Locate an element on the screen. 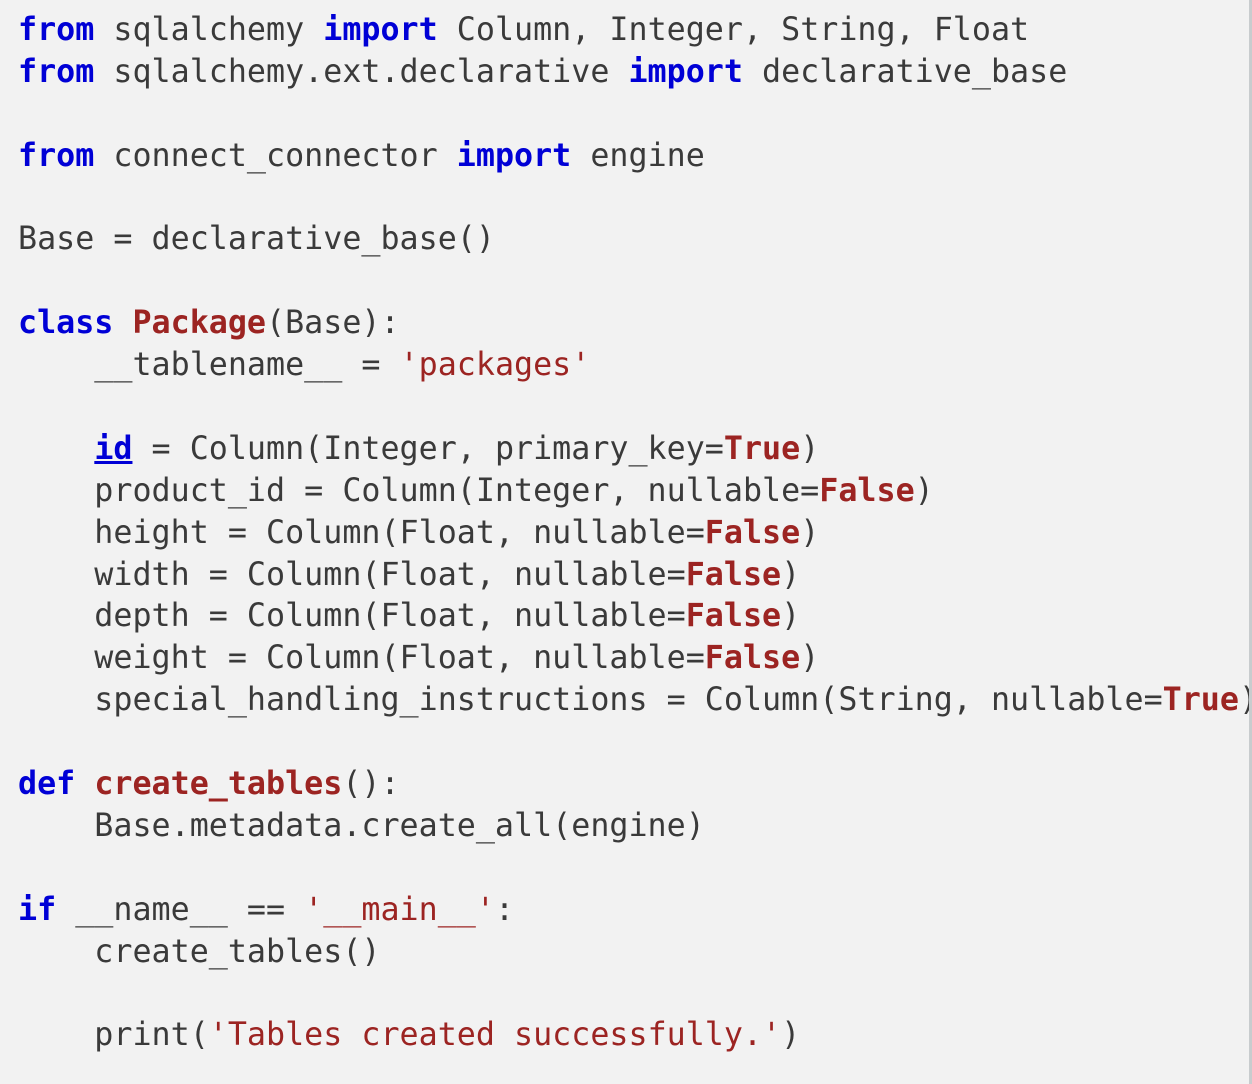 The width and height of the screenshot is (1252, 1084). colon: : is located at coordinates (504, 909).